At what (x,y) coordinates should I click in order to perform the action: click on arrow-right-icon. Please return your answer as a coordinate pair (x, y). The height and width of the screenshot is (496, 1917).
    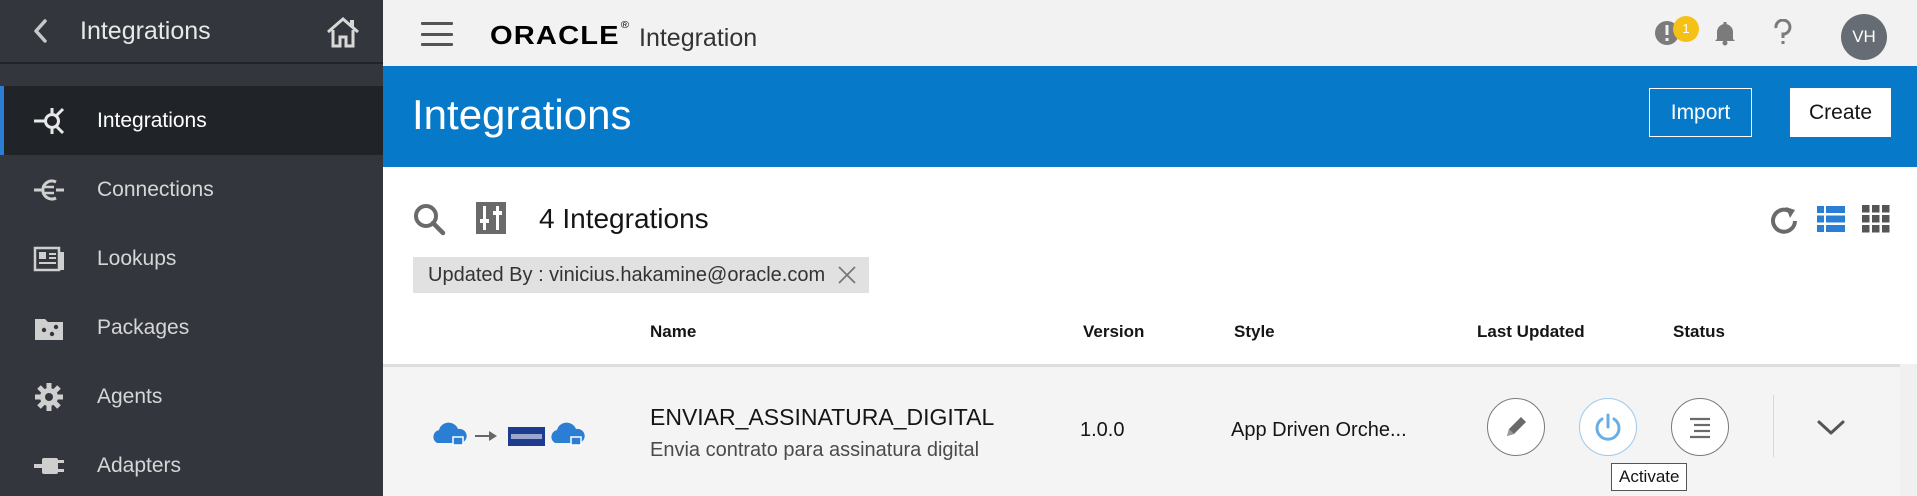
    Looking at the image, I should click on (486, 436).